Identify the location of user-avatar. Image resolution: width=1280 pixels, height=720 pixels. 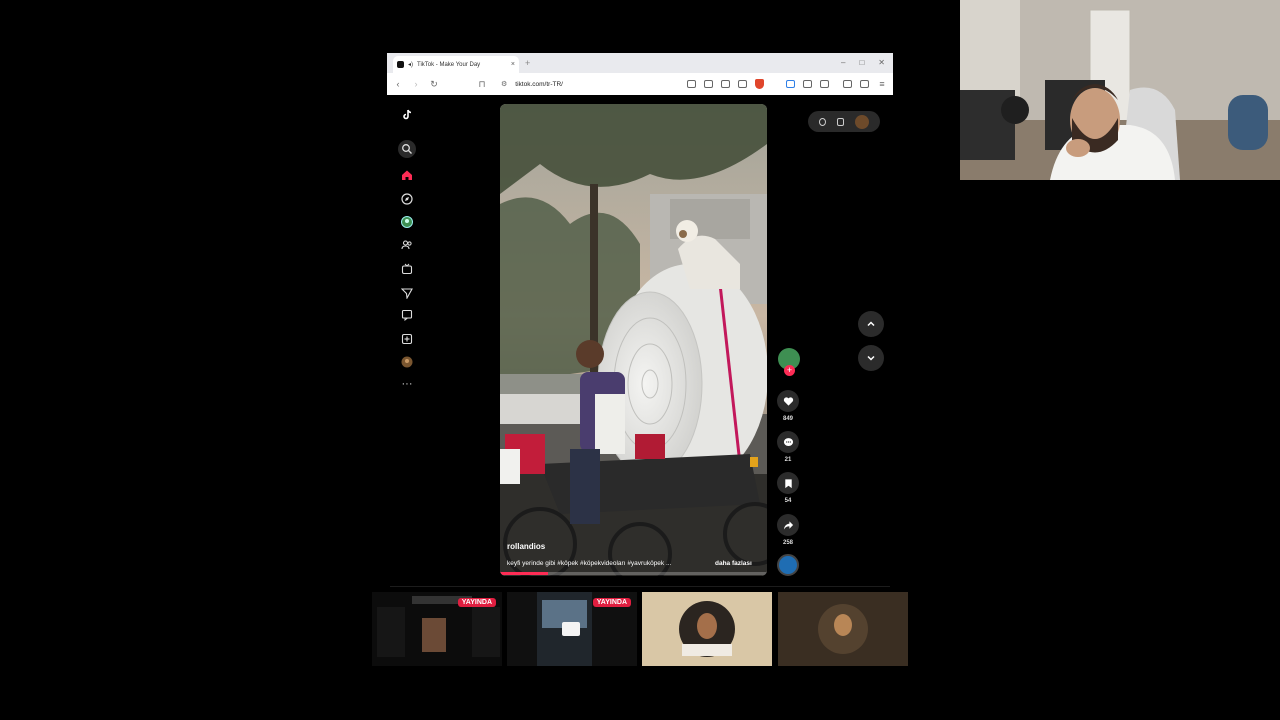
(861, 121).